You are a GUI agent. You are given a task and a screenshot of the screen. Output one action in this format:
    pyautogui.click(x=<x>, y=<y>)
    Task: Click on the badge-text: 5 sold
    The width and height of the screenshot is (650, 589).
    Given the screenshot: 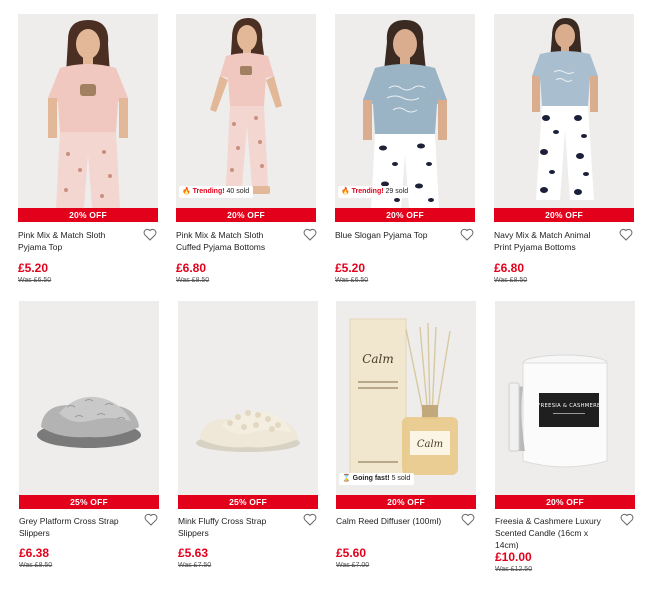 What is the action you would take?
    pyautogui.click(x=401, y=478)
    